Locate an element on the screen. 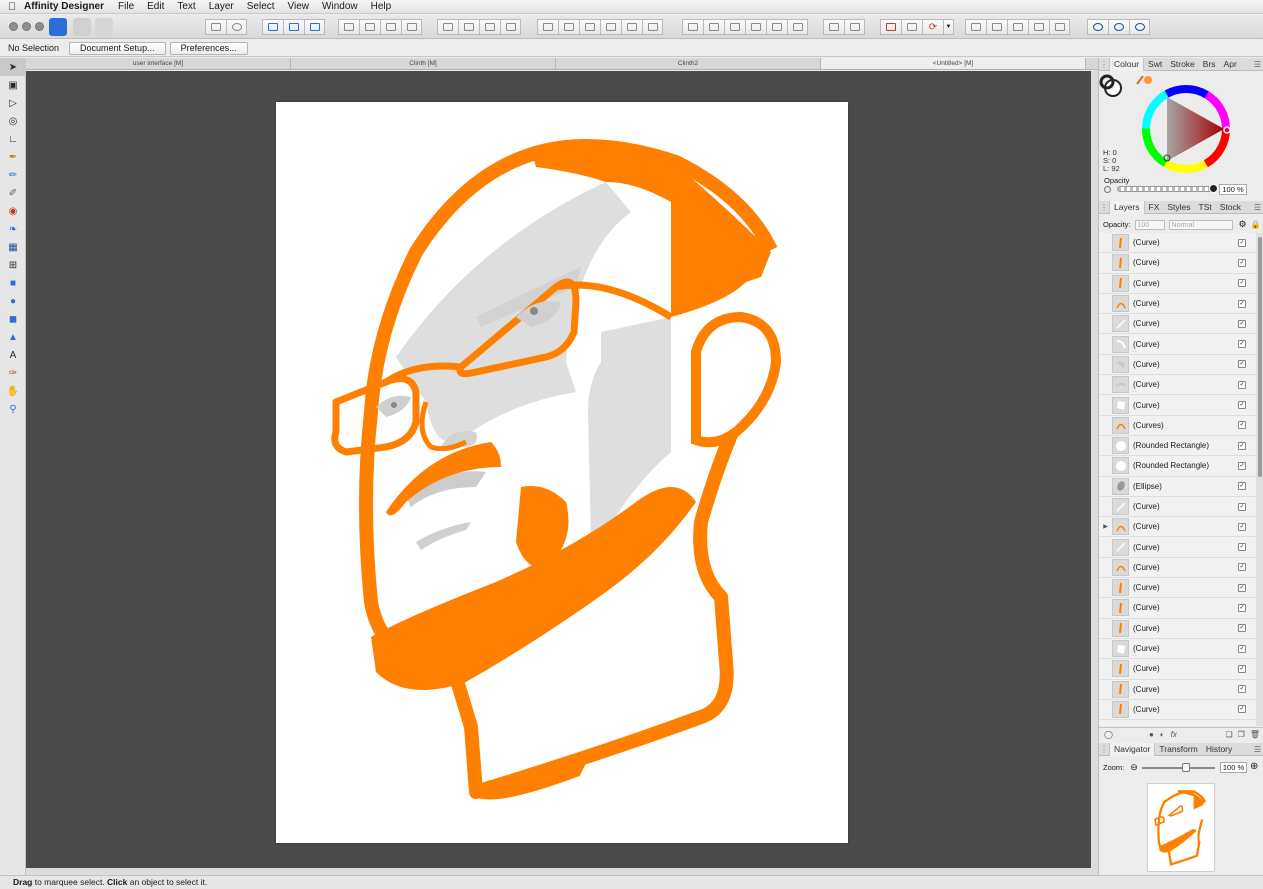 The image size is (1263, 889). rounded-rectangle-tool-icon: ◼ is located at coordinates (13, 319).